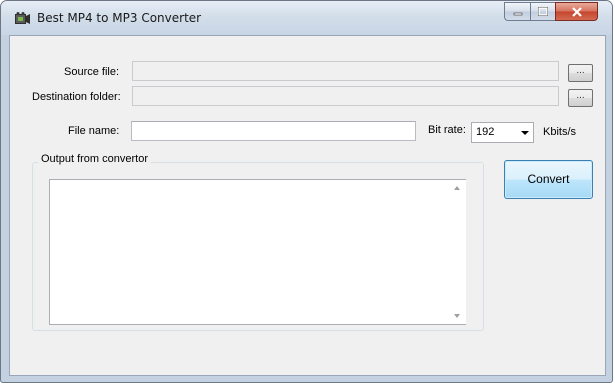  What do you see at coordinates (485, 132) in the screenshot?
I see `bit-rate-value: 192` at bounding box center [485, 132].